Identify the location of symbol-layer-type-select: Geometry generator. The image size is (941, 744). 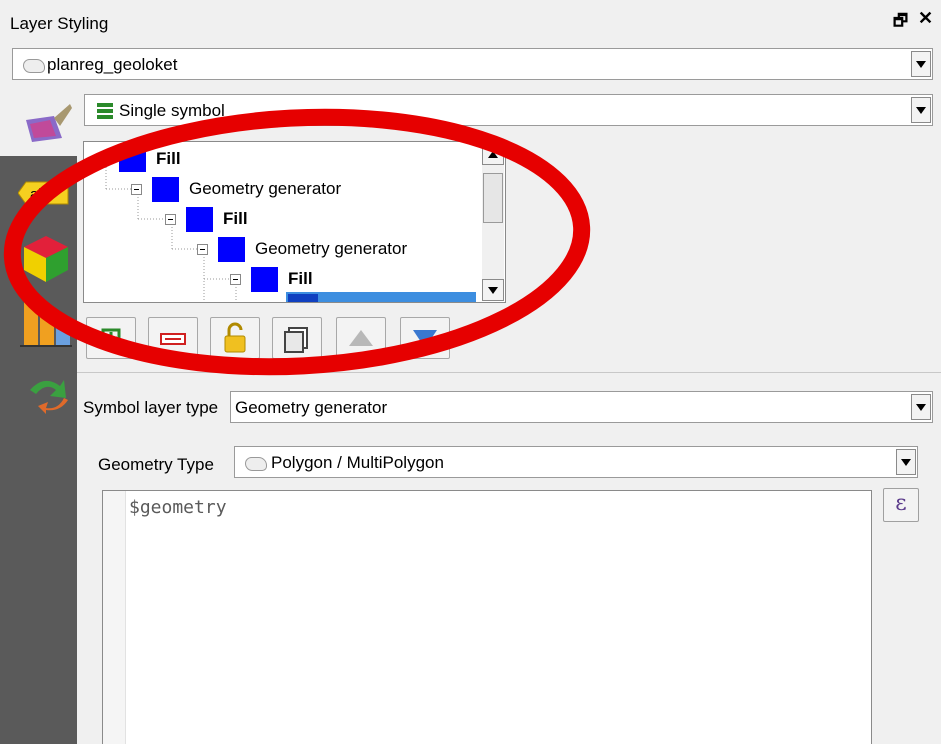
(581, 407).